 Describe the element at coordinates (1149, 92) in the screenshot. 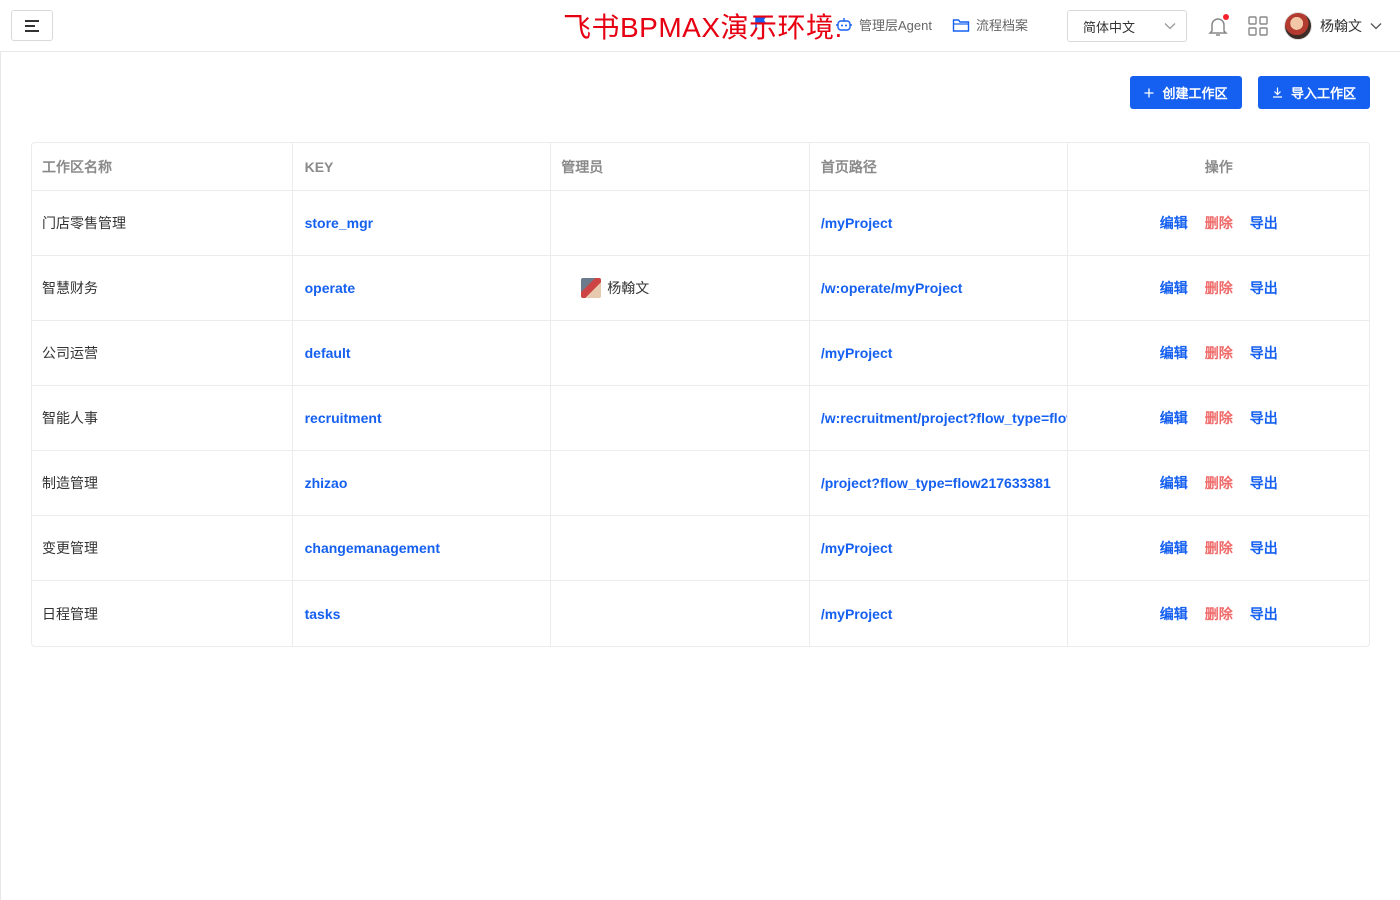

I see `plus-icon` at that location.